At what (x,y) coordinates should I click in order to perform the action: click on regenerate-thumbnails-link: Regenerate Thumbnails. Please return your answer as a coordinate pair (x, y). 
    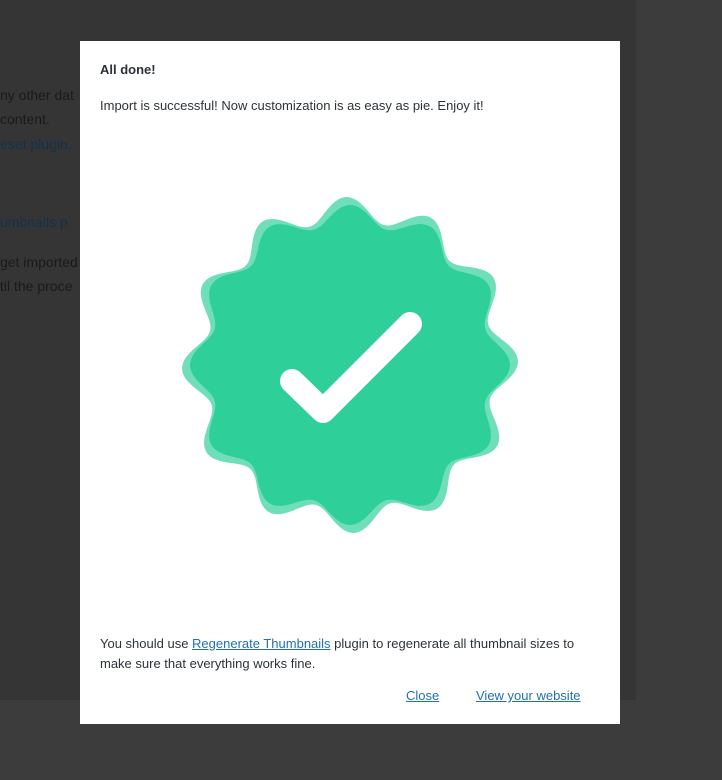
    Looking at the image, I should click on (261, 643).